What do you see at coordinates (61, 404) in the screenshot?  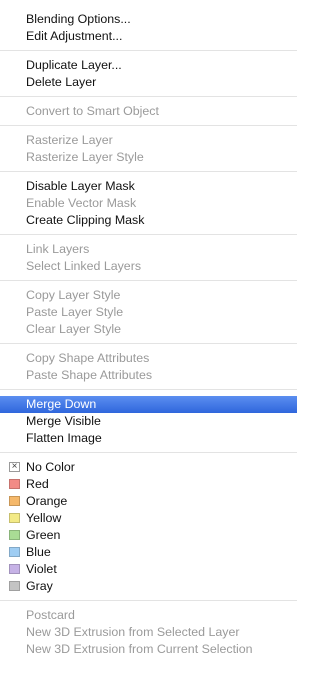 I see `menu-item-label: Merge Down` at bounding box center [61, 404].